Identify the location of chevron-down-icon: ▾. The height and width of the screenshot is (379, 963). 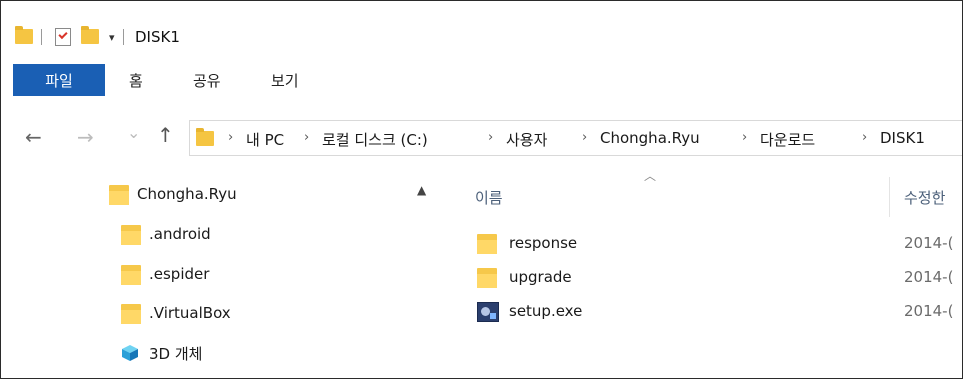
(112, 37).